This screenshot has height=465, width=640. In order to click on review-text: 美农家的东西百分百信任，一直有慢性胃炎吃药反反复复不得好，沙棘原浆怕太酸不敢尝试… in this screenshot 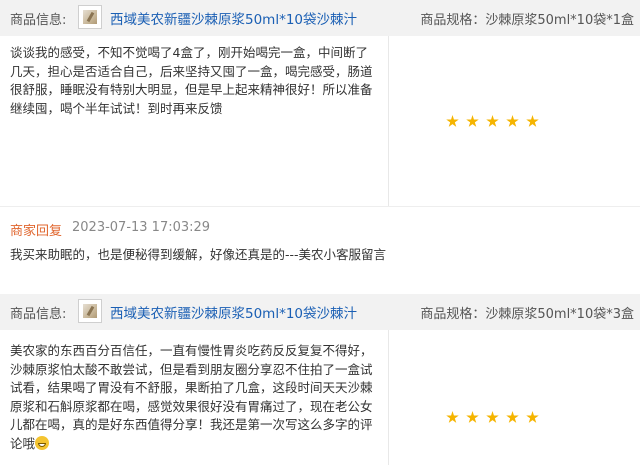, I will do `click(195, 397)`.